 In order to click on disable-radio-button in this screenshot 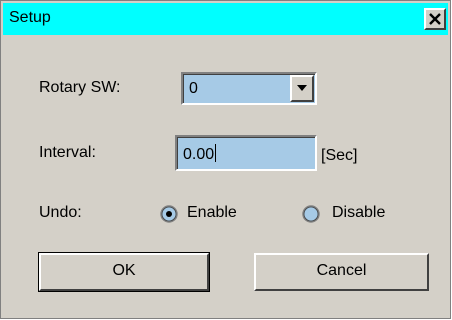, I will do `click(311, 214)`.